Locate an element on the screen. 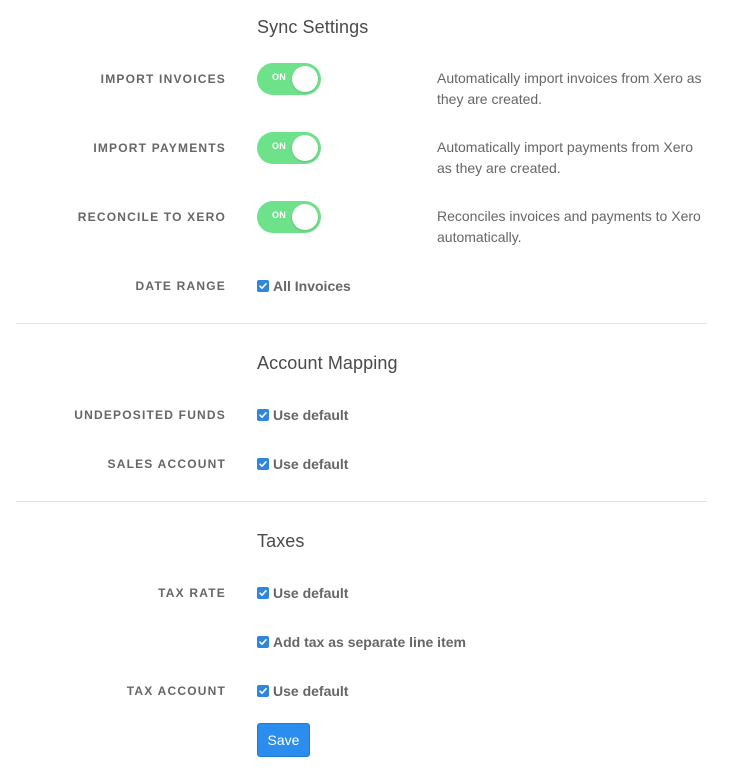 The image size is (756, 778). separate-line-item-checkbox: Add tax as separate line item is located at coordinates (361, 642).